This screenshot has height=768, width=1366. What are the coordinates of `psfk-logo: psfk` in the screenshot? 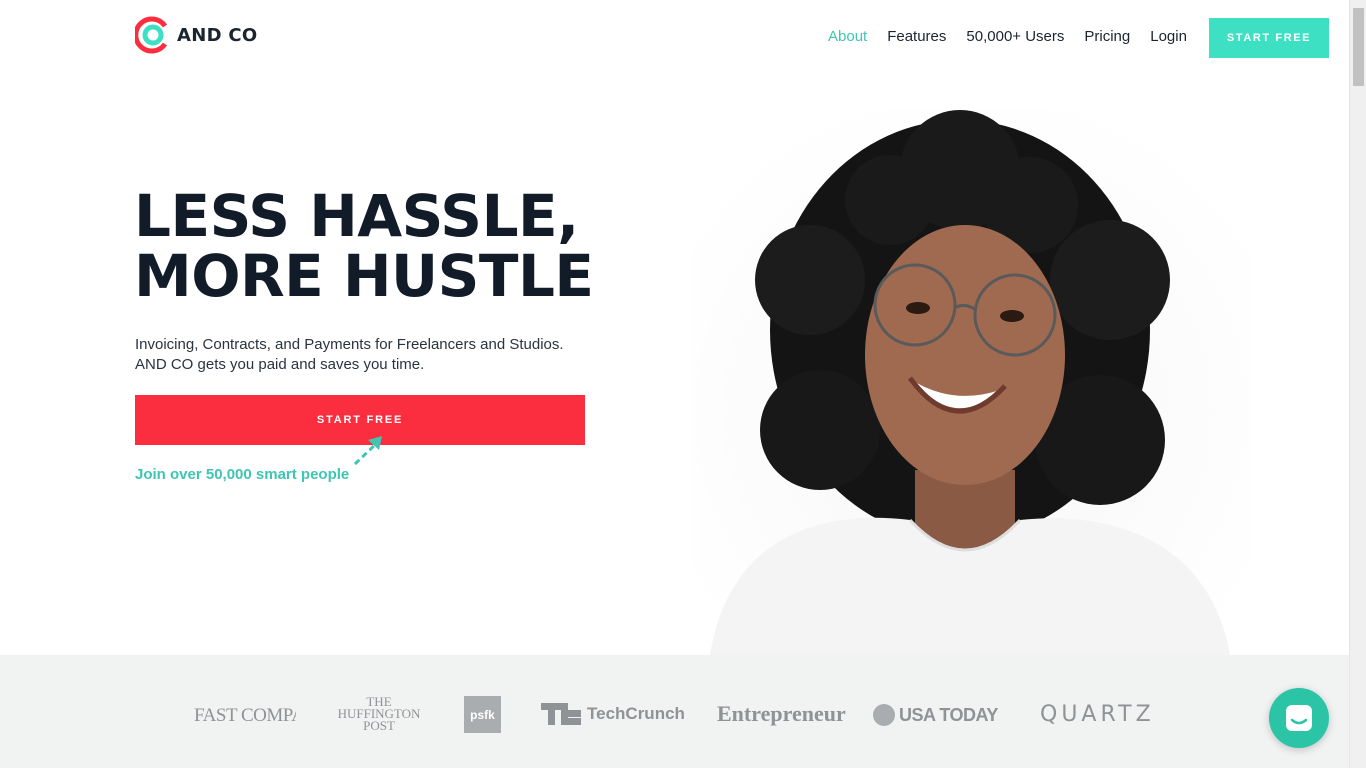 It's located at (482, 714).